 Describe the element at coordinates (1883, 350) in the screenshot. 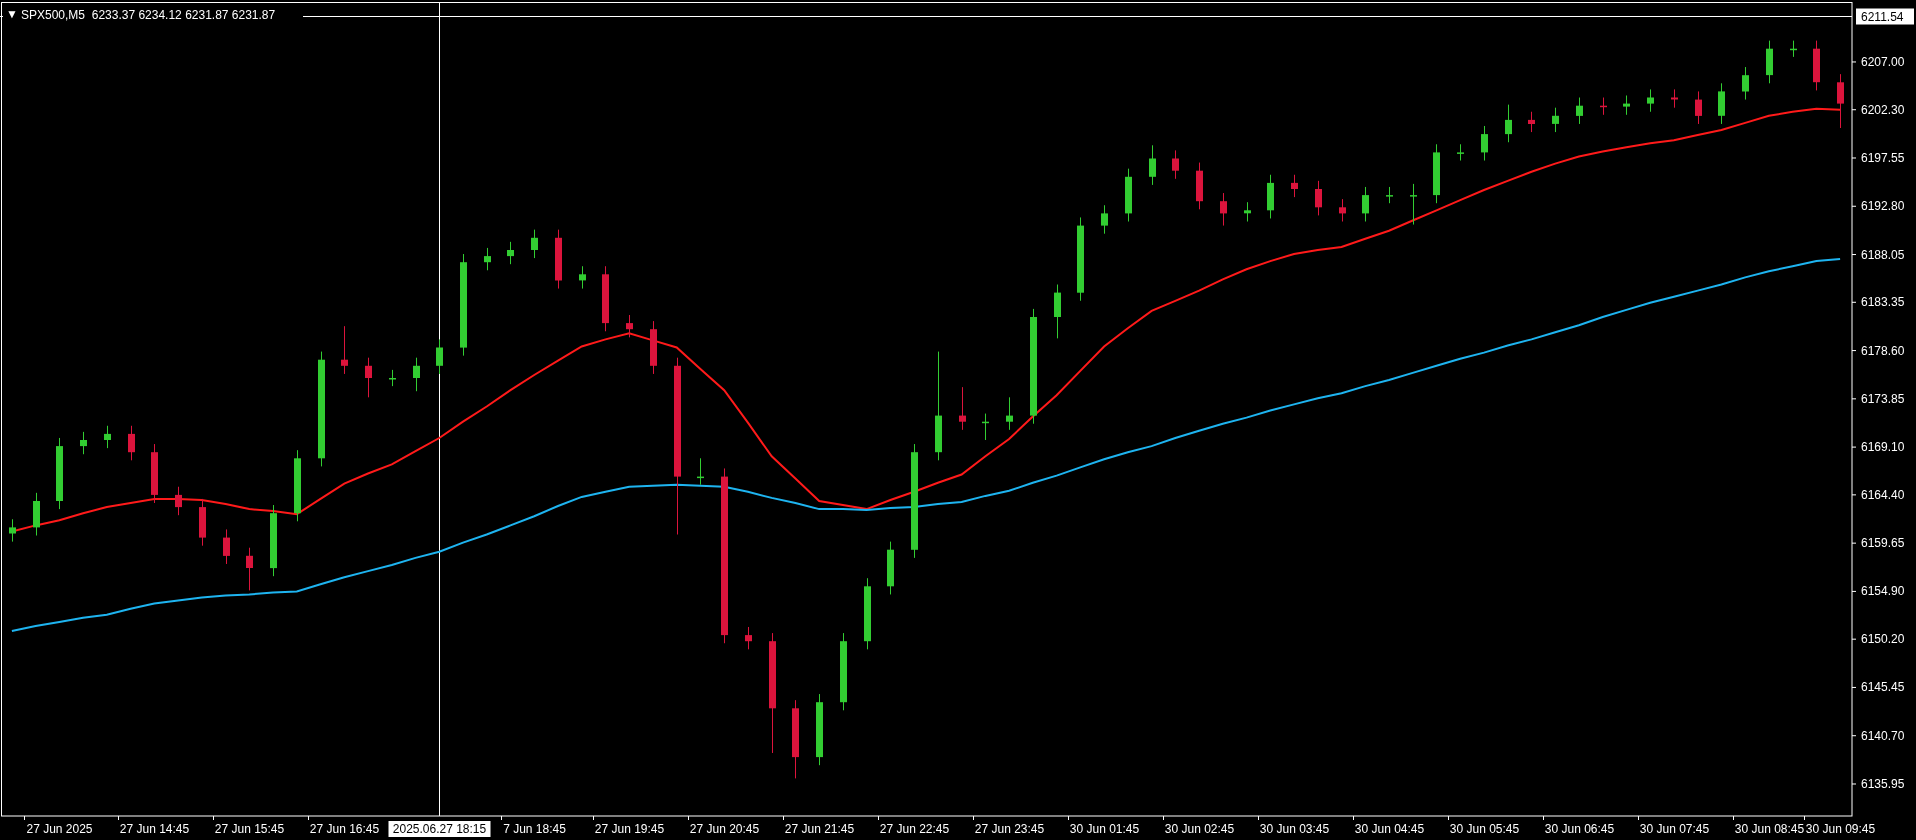

I see `price-axis-label: 6178.60` at that location.